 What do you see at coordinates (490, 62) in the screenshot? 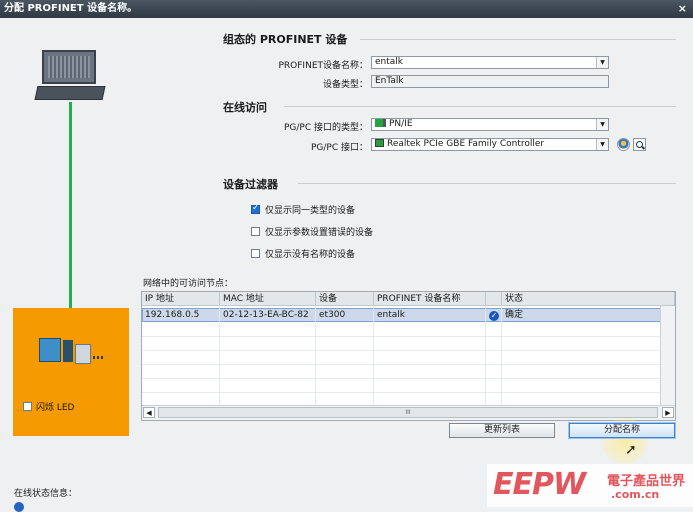
I see `device-name-field: entalk ▼` at bounding box center [490, 62].